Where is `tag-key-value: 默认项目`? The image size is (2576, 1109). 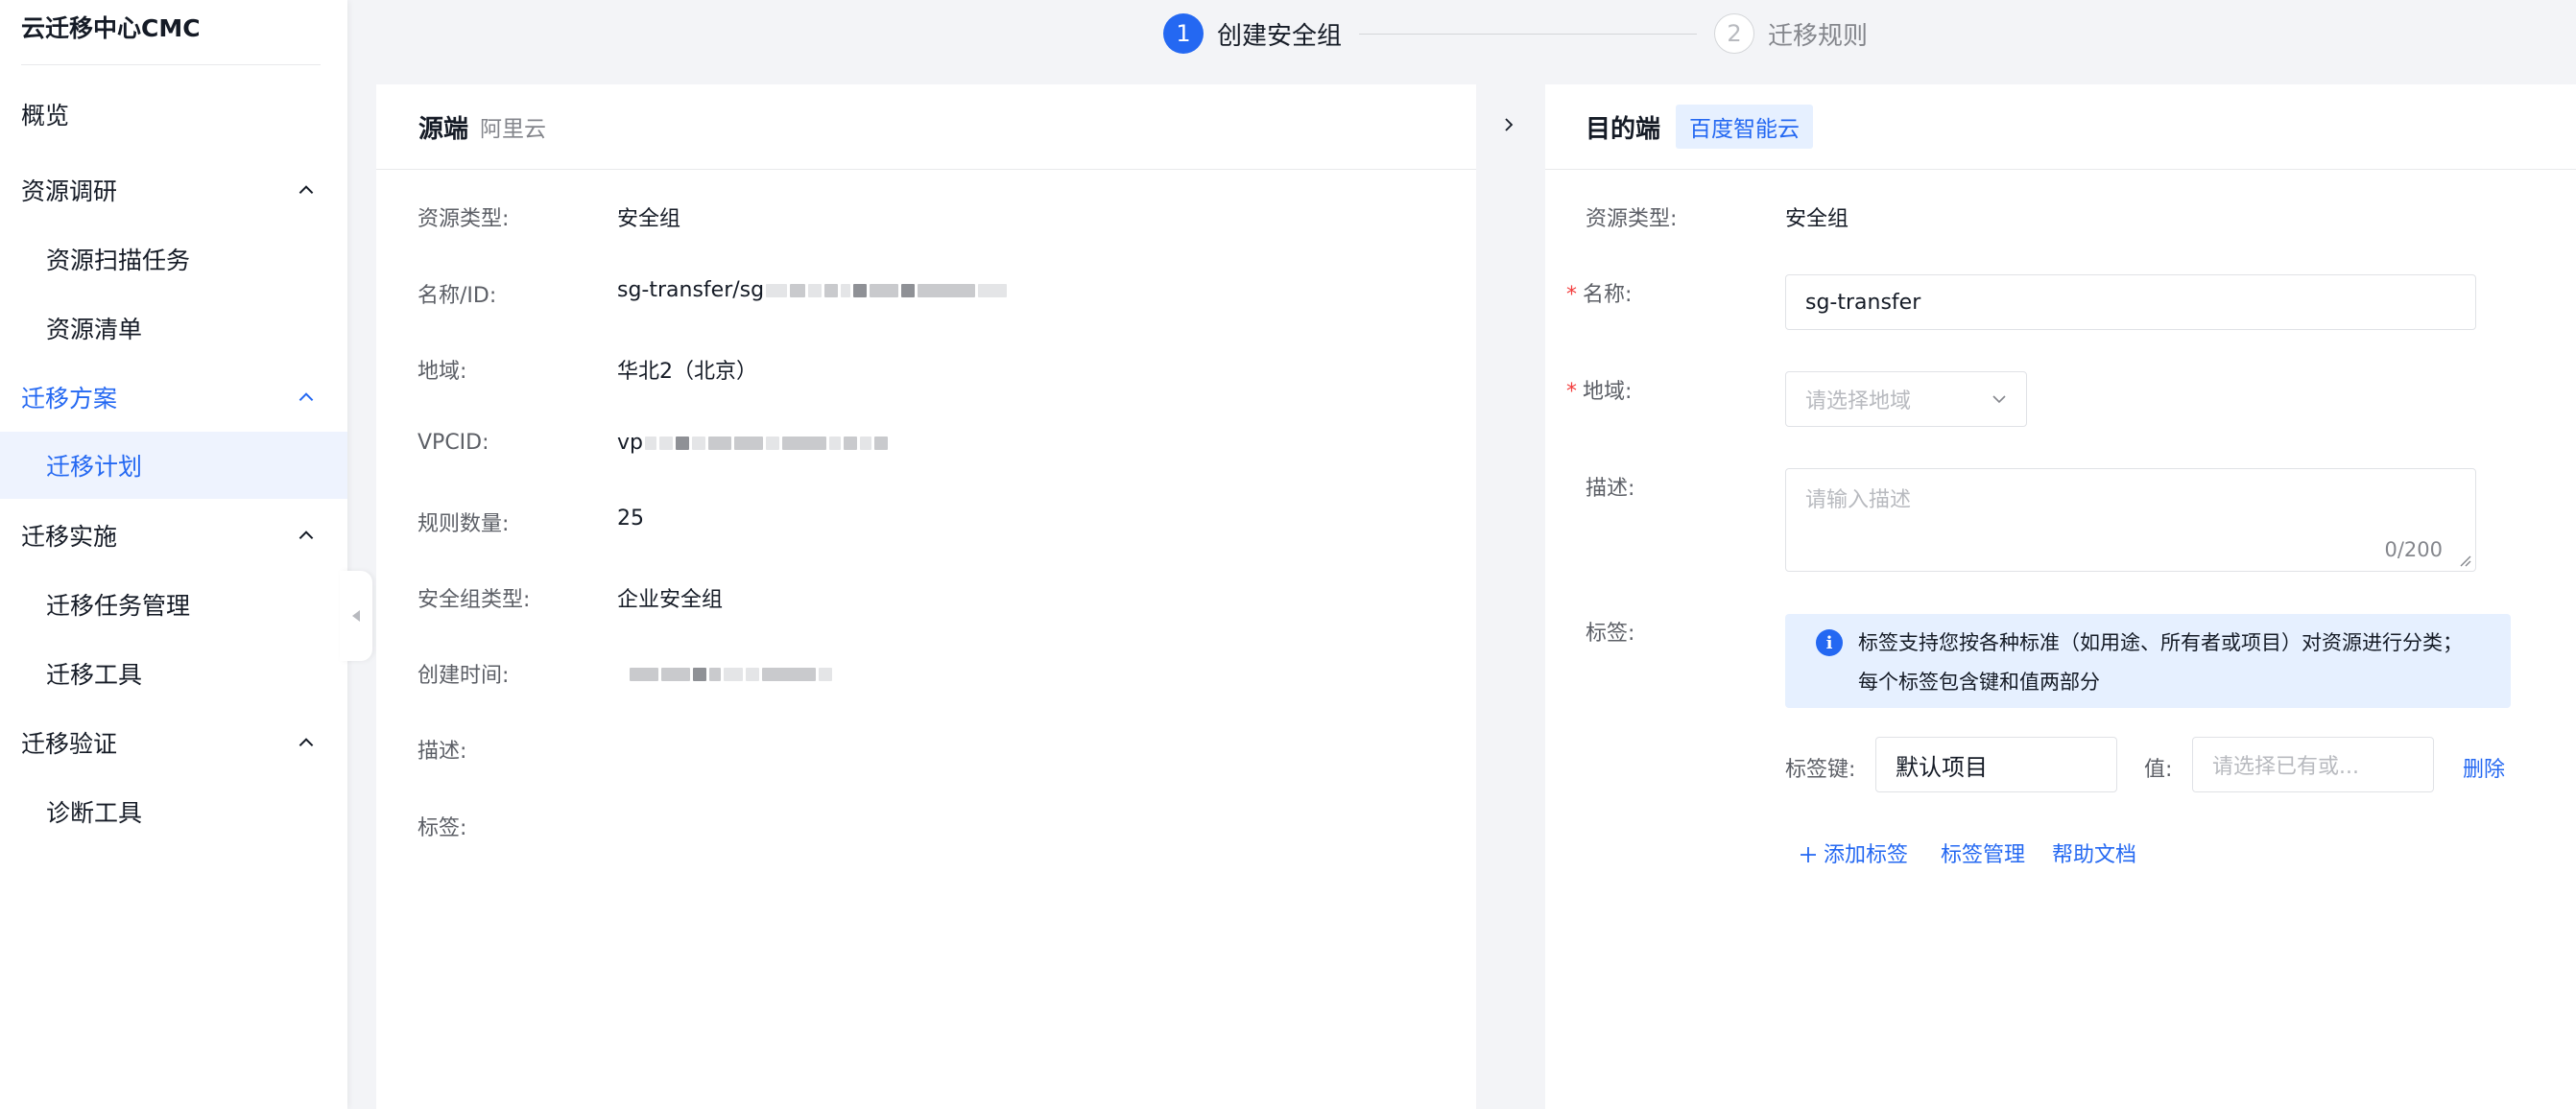
tag-key-value: 默认项目 is located at coordinates (1942, 767).